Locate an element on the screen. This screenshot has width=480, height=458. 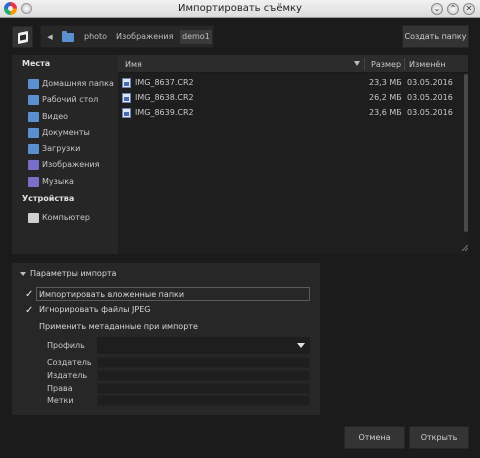
cancel-button: Отмена is located at coordinates (374, 437).